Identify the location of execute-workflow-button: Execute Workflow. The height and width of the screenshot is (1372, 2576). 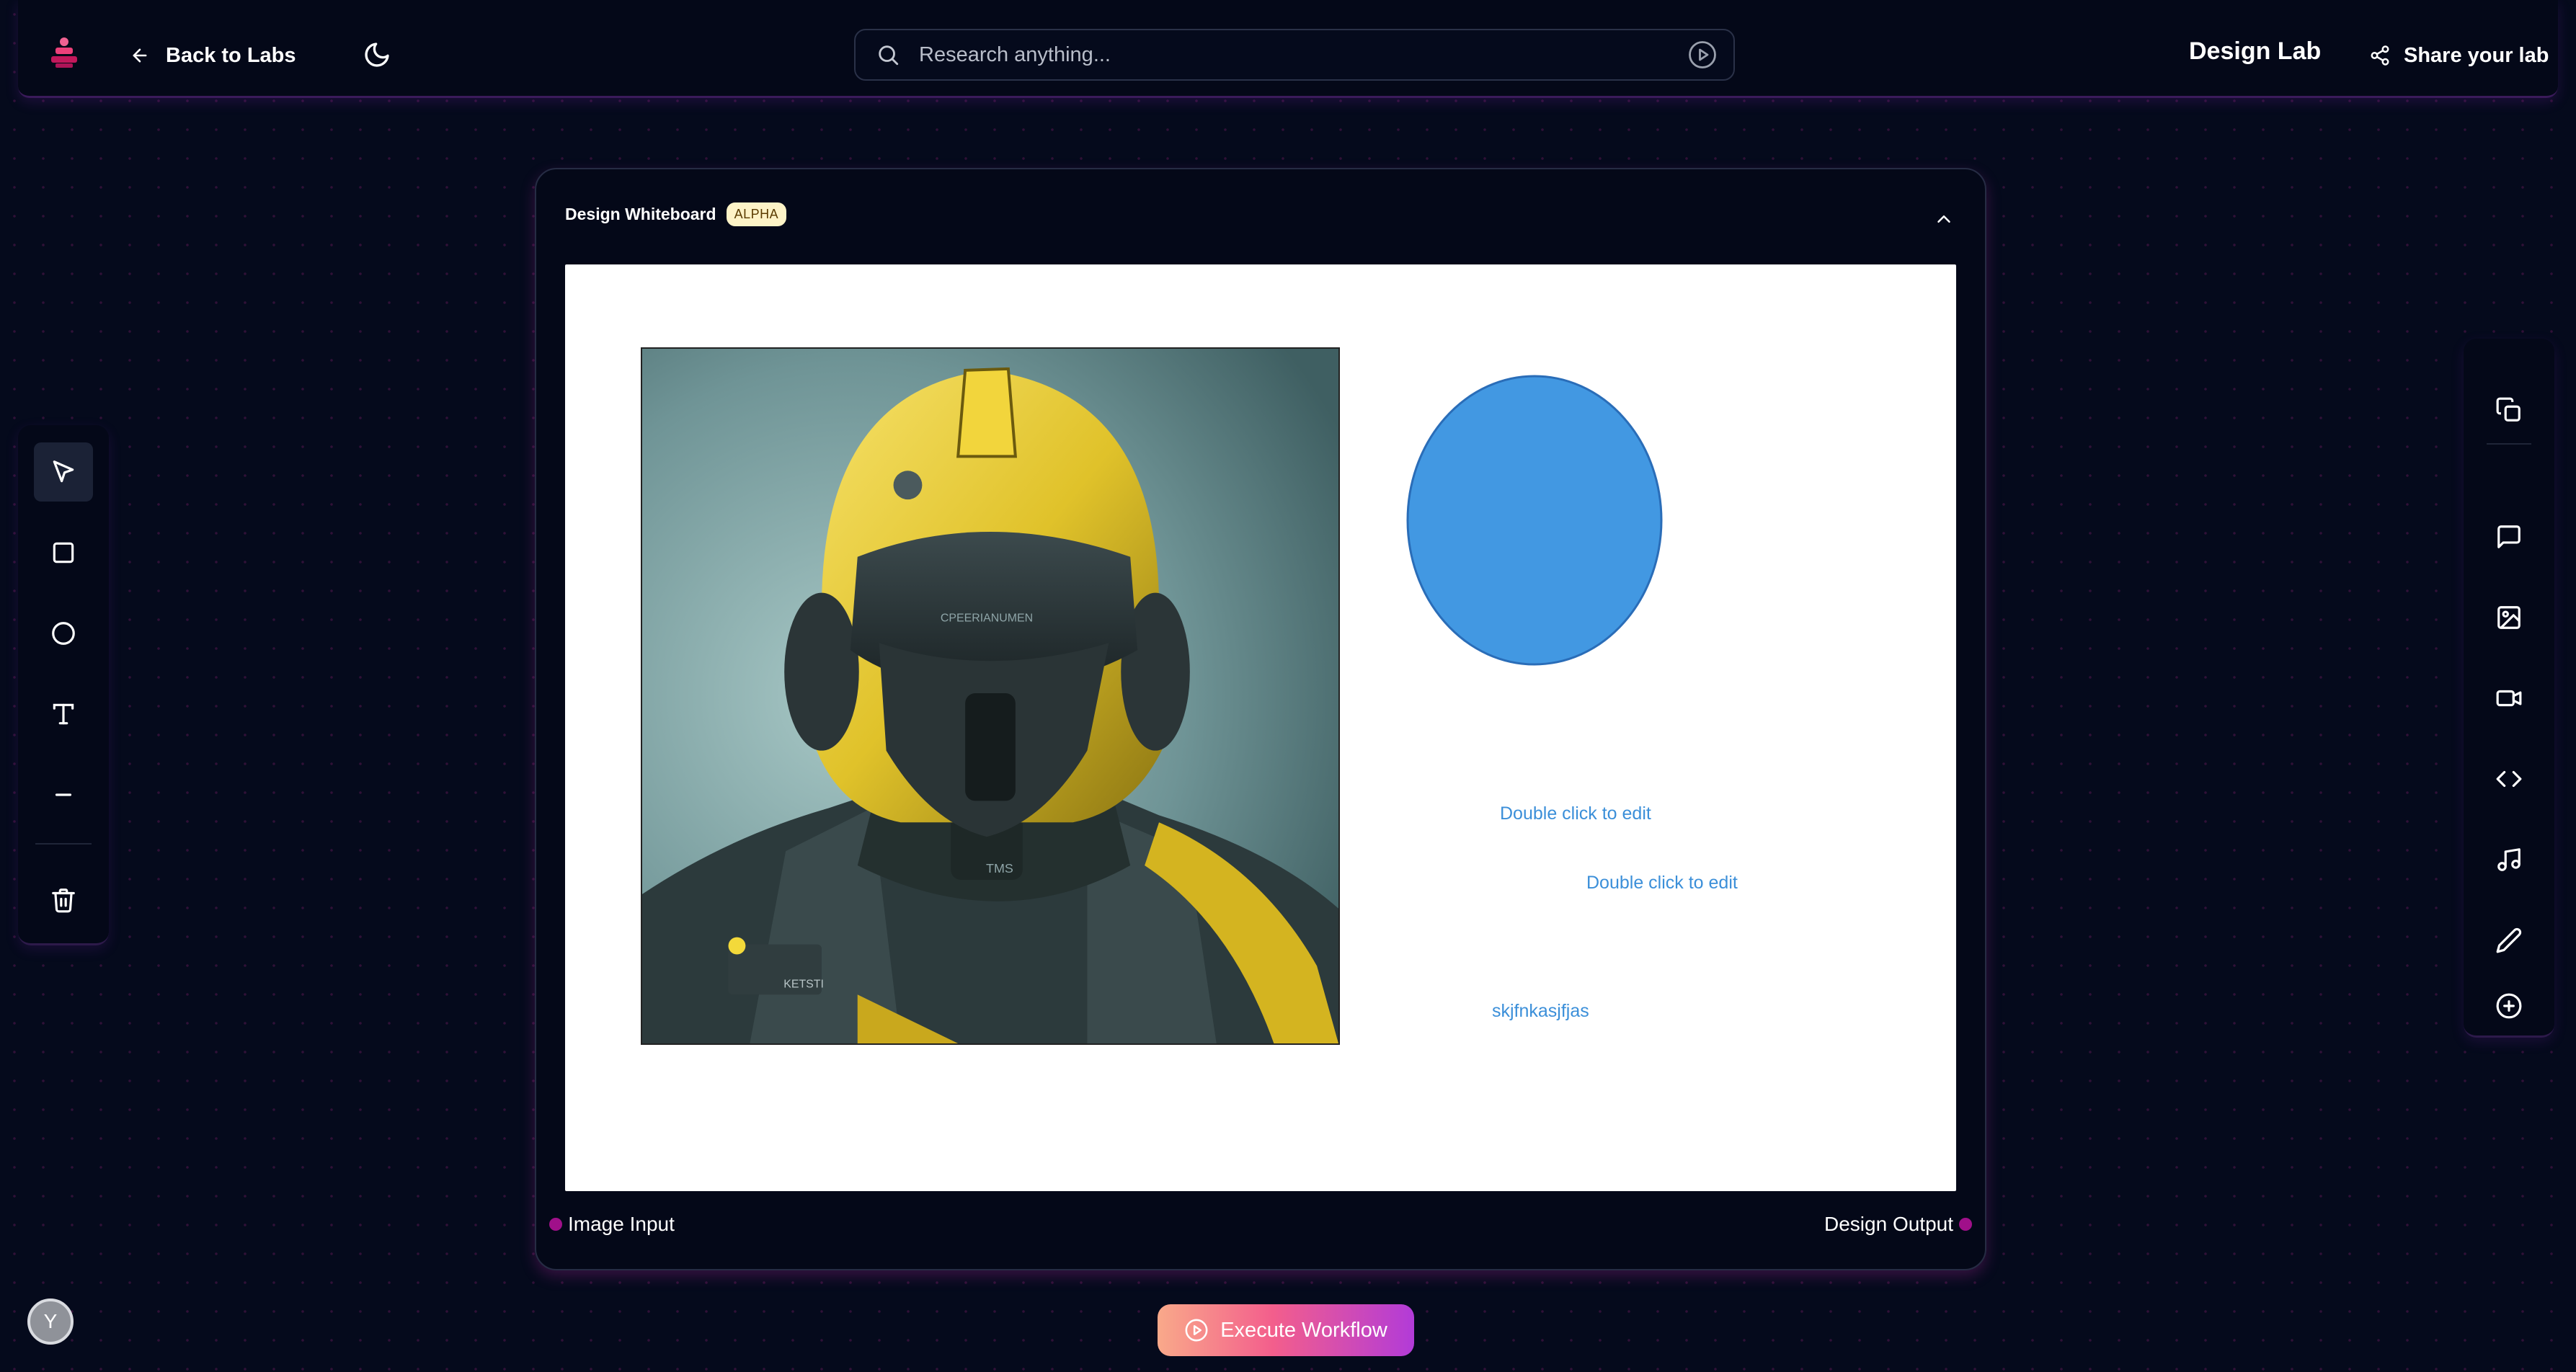
(1286, 1330).